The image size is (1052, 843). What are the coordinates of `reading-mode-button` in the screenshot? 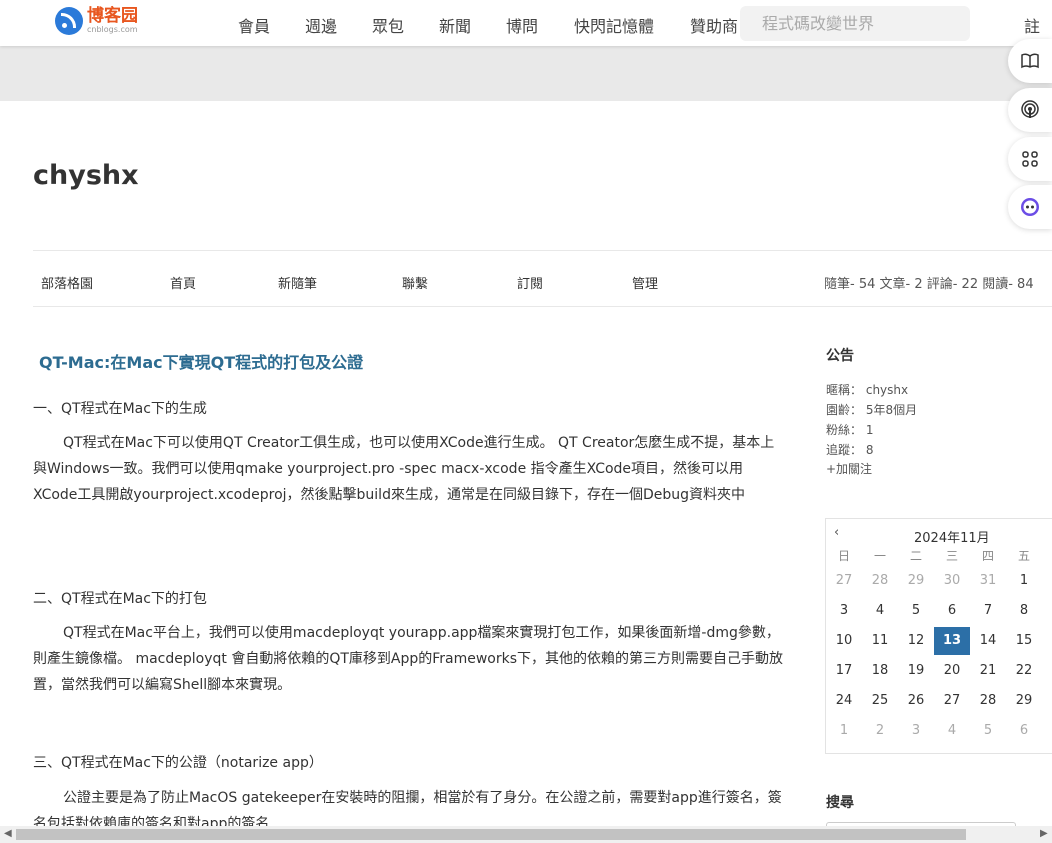 It's located at (1030, 61).